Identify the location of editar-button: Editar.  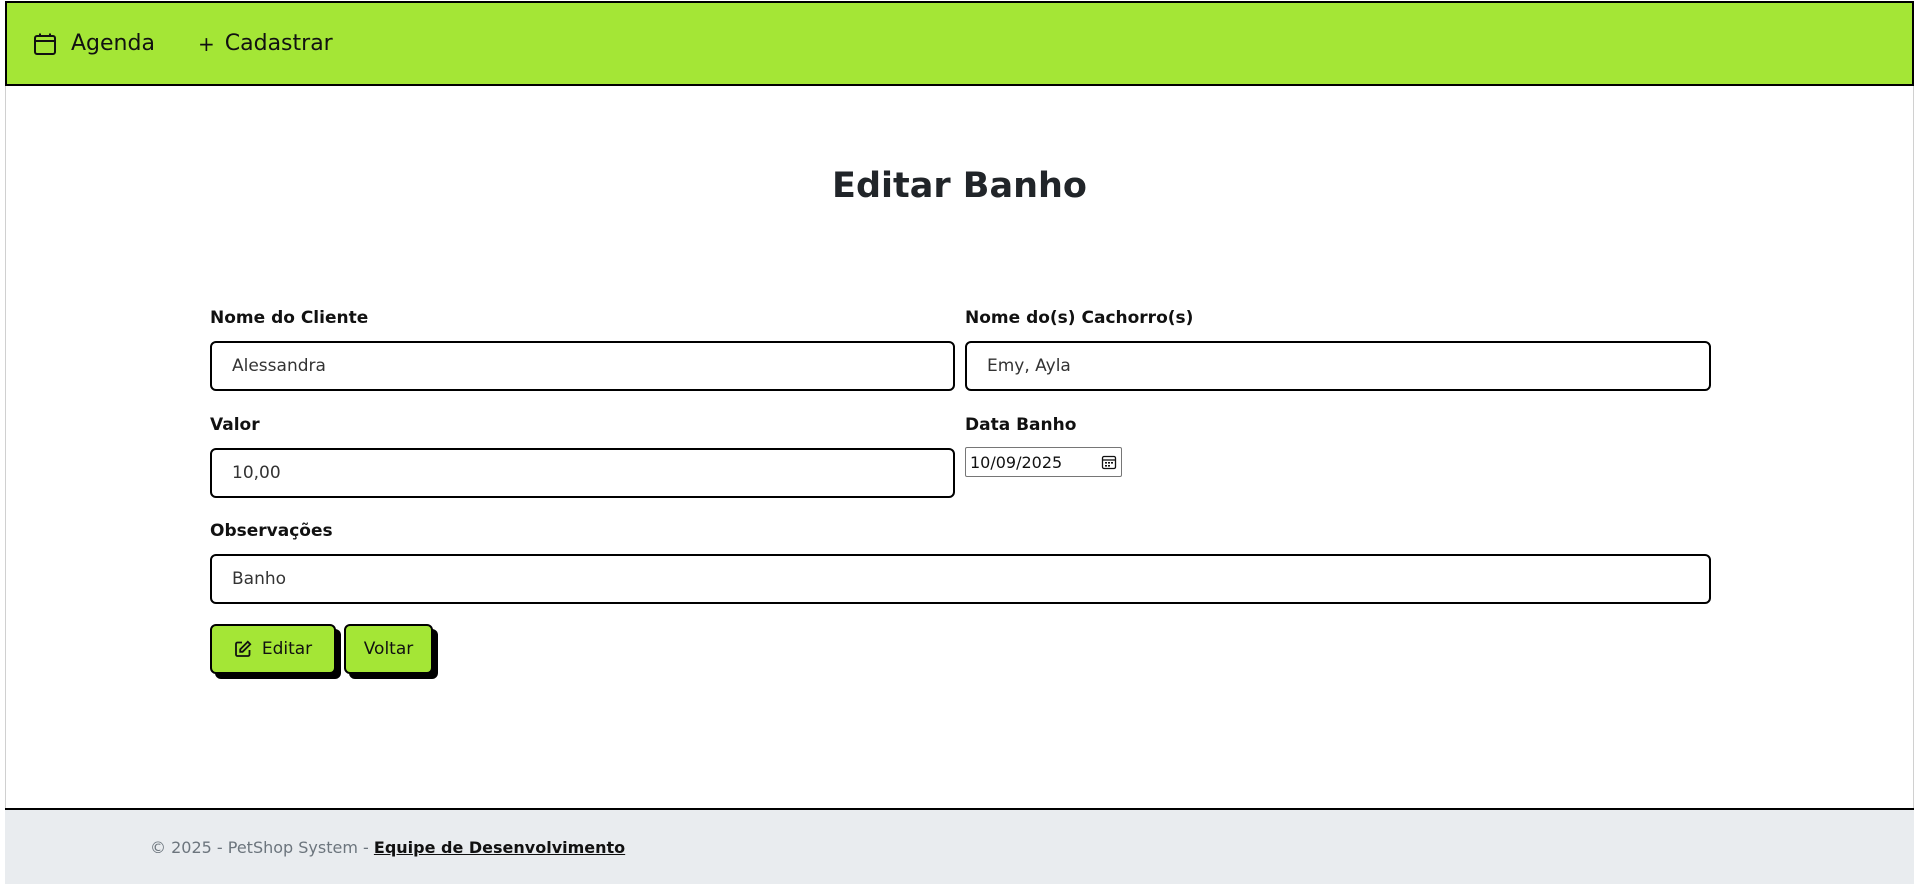
(273, 649).